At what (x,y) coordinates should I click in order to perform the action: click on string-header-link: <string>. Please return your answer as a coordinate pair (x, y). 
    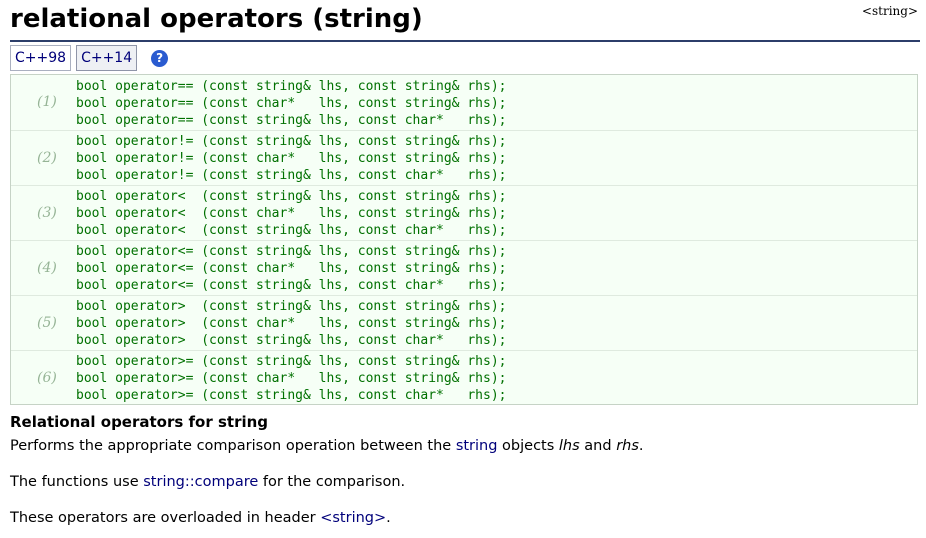
    Looking at the image, I should click on (353, 518).